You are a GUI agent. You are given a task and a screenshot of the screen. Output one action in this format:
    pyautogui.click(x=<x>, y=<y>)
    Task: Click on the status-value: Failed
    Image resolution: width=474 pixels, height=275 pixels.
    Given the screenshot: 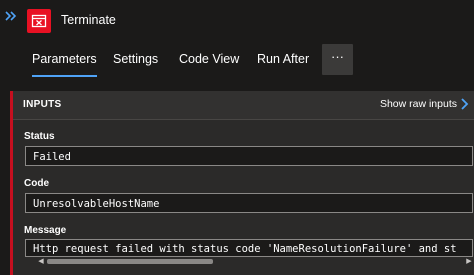 What is the action you would take?
    pyautogui.click(x=249, y=156)
    